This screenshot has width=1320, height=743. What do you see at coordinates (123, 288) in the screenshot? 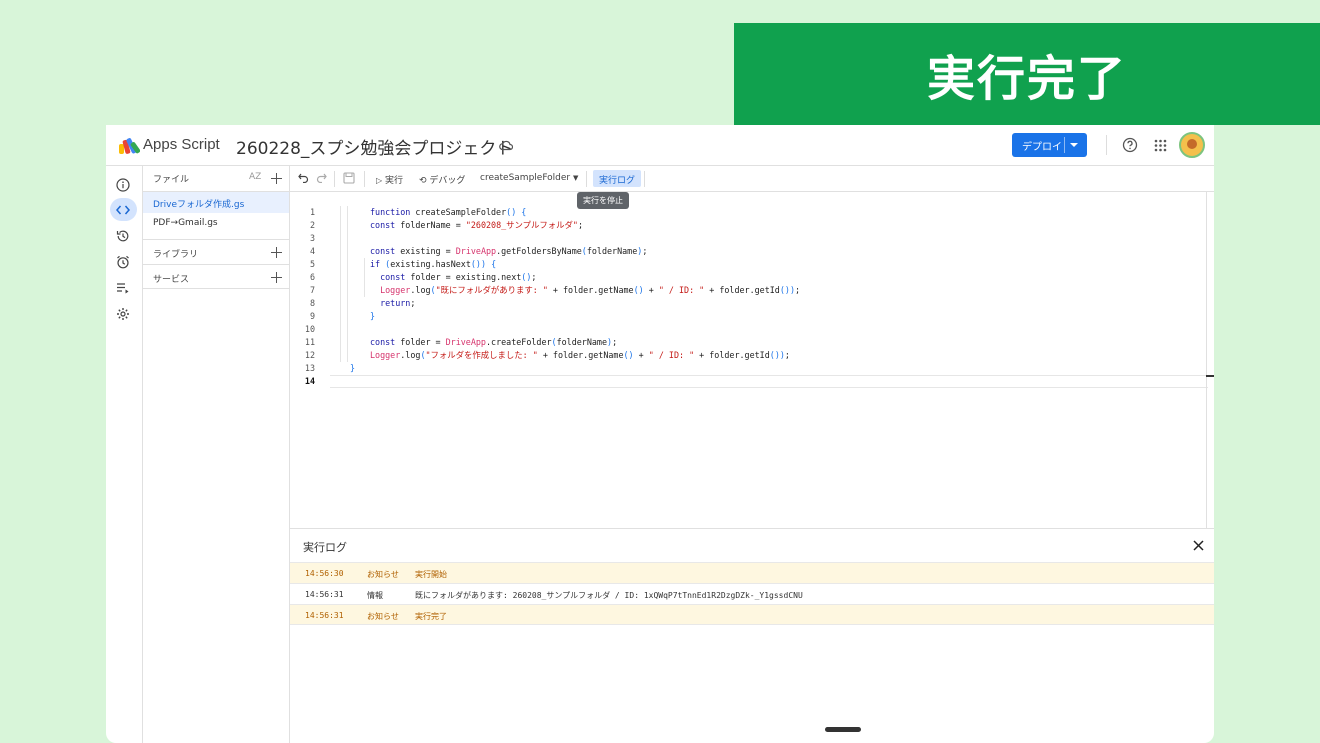
I see `executions-icon` at bounding box center [123, 288].